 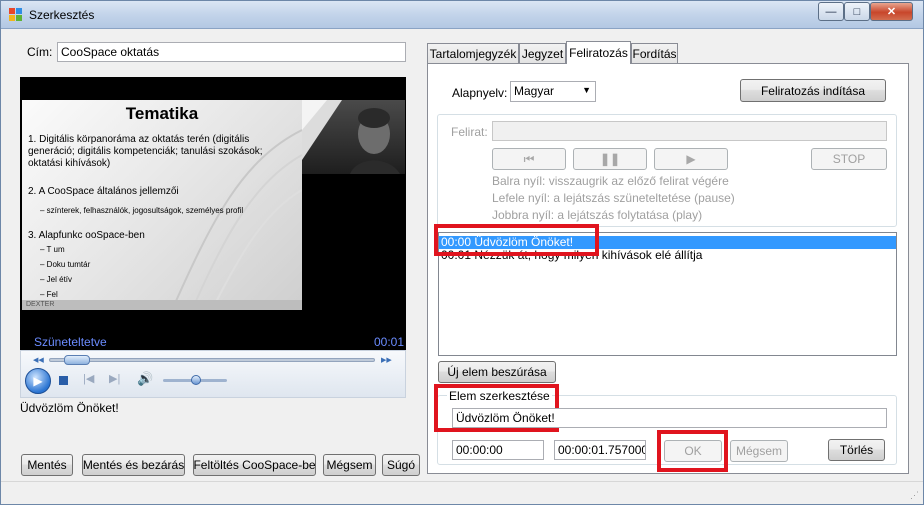 What do you see at coordinates (389, 342) in the screenshot?
I see `video-time: 00:01` at bounding box center [389, 342].